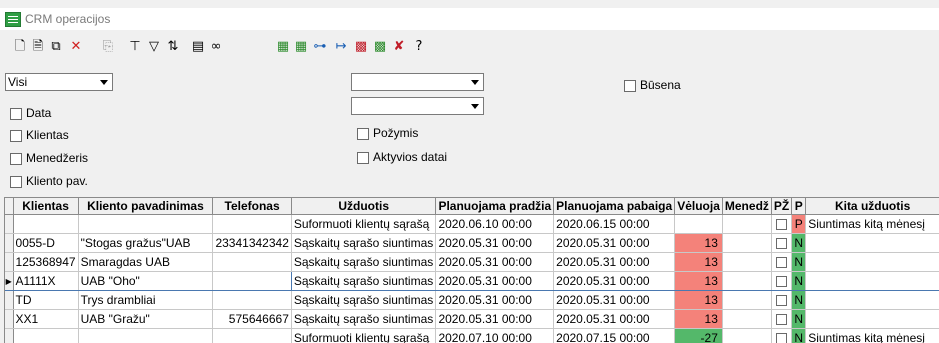  What do you see at coordinates (614, 336) in the screenshot?
I see `cell-pabaiga: 2020.07.15 00:00` at bounding box center [614, 336].